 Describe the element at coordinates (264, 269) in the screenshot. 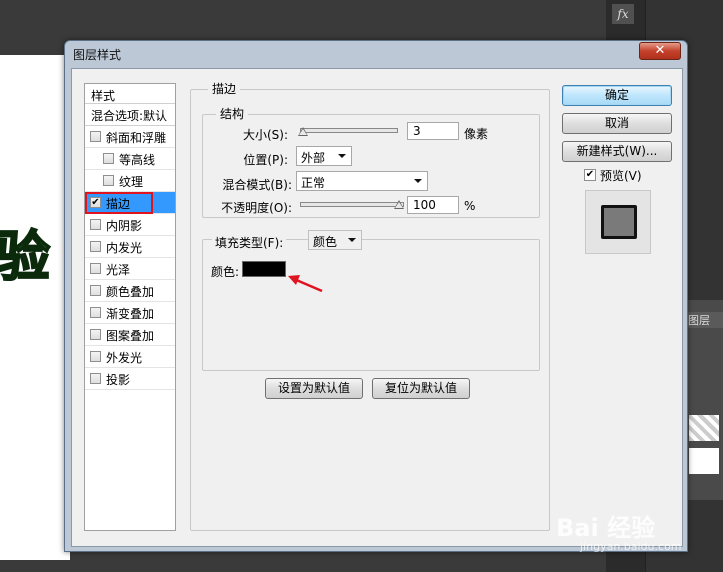

I see `stroke-color-swatch` at that location.